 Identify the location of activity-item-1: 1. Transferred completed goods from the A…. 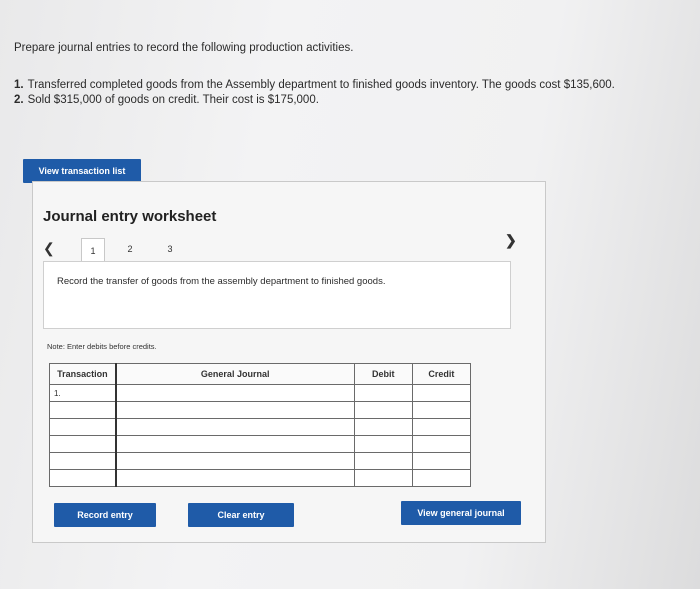
(314, 85).